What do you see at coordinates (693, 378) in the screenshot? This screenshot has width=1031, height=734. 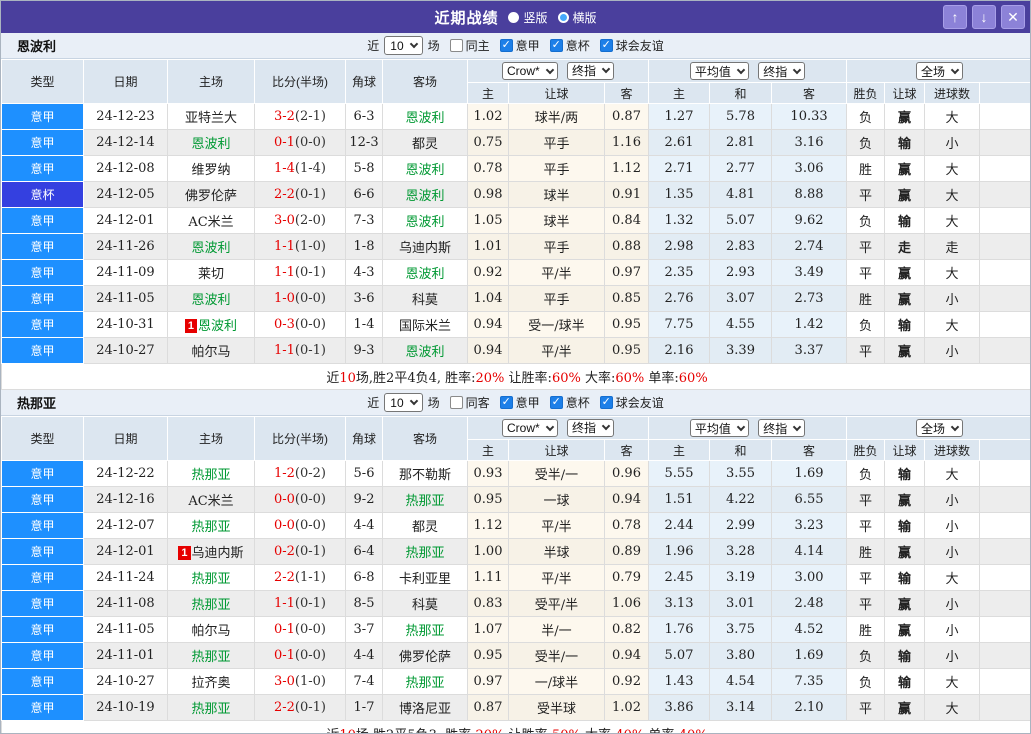 I see `summary-part: 60%` at bounding box center [693, 378].